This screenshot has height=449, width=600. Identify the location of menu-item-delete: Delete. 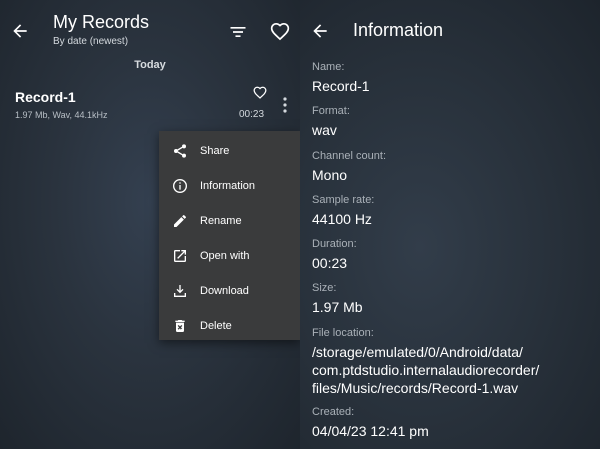
(229, 326).